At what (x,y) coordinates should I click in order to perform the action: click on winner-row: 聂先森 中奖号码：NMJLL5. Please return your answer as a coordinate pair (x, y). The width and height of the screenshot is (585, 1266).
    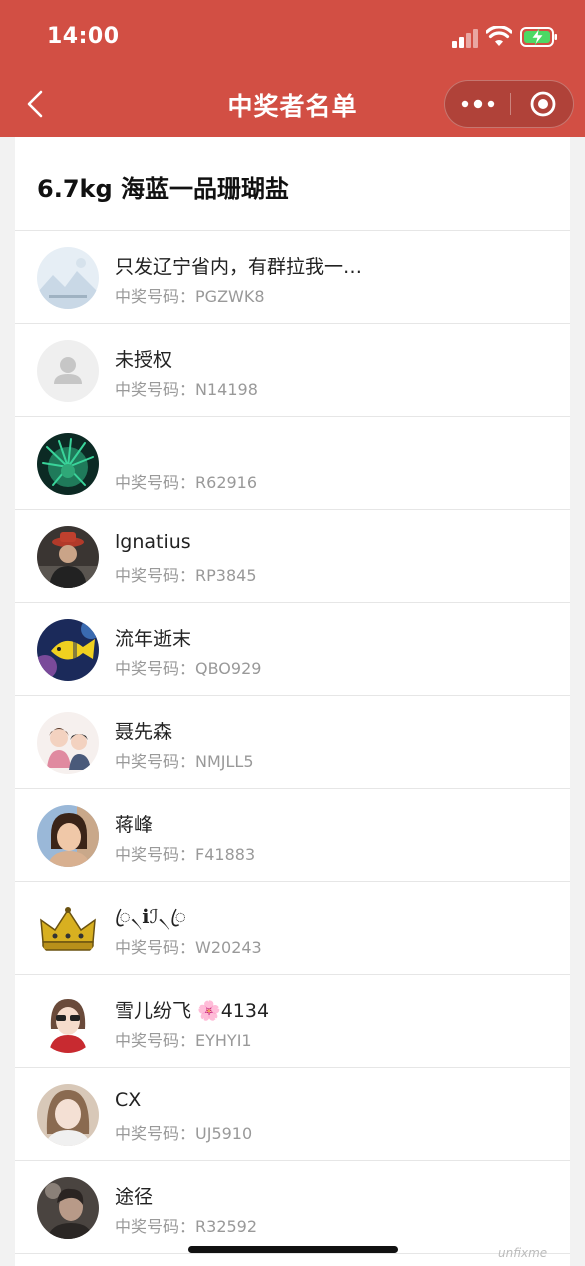
    Looking at the image, I should click on (292, 742).